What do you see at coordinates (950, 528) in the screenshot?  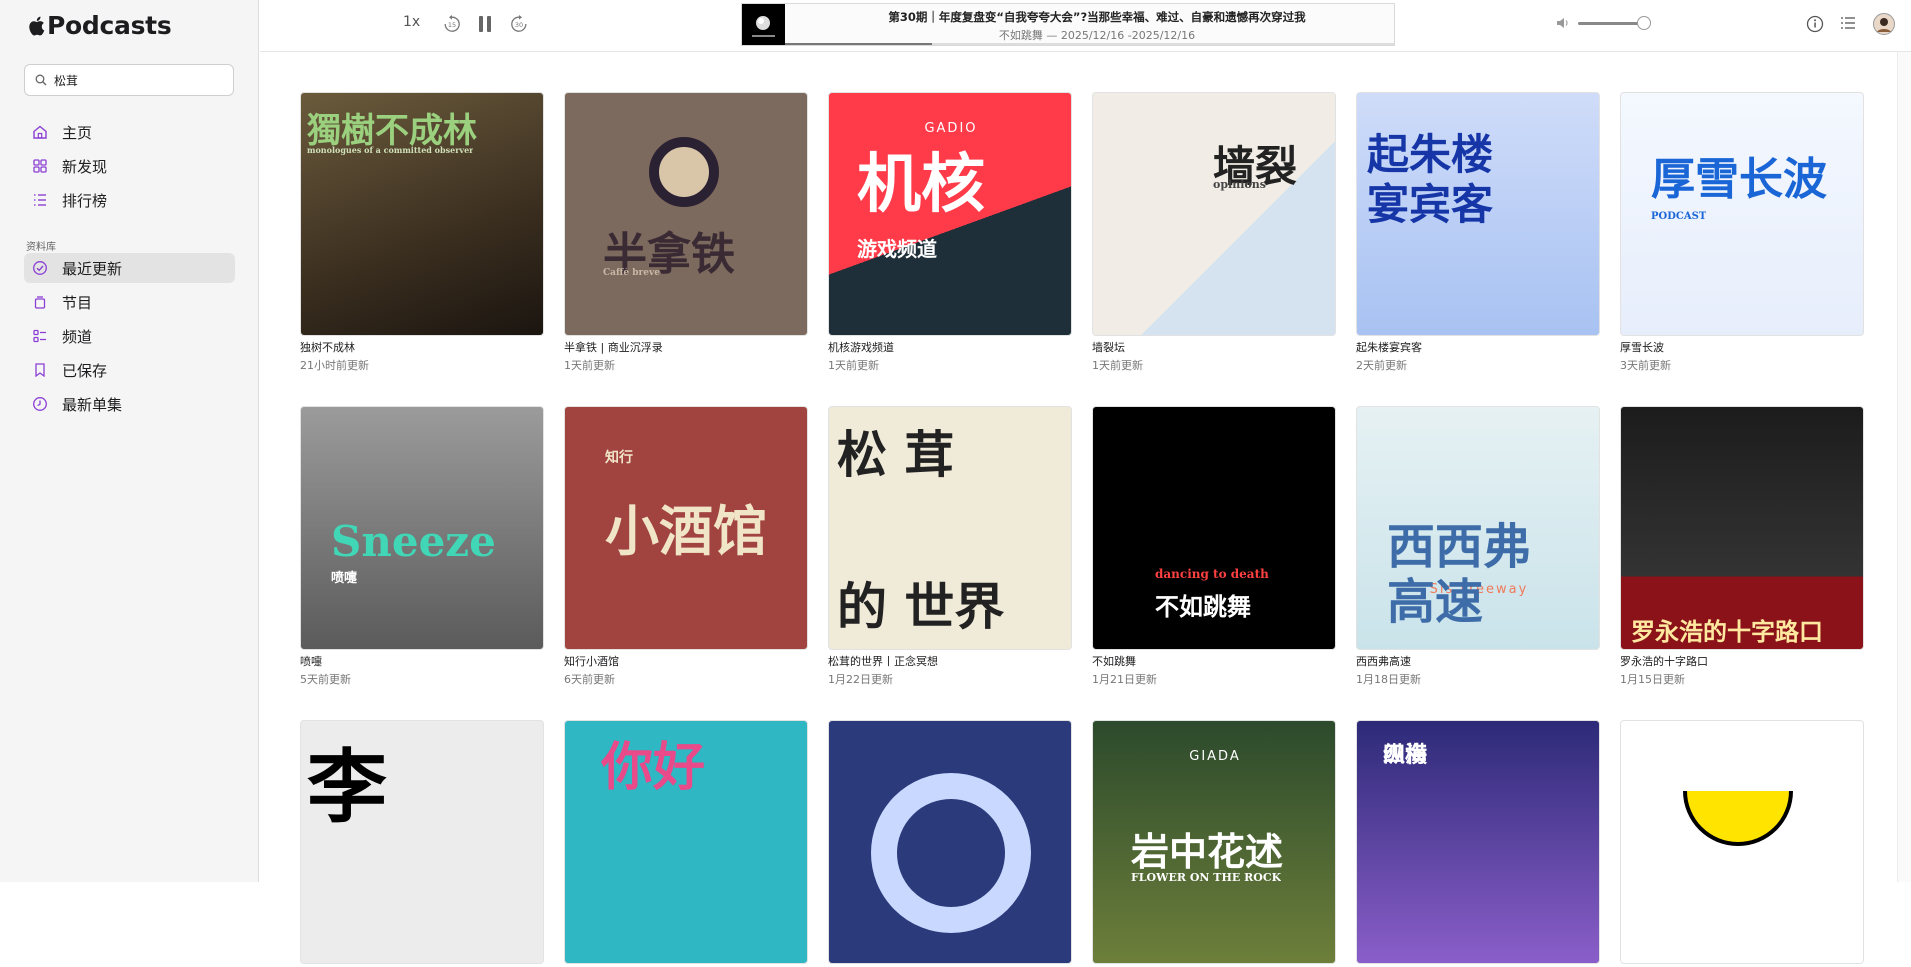 I see `show-artwork: 松 茸的 世界` at bounding box center [950, 528].